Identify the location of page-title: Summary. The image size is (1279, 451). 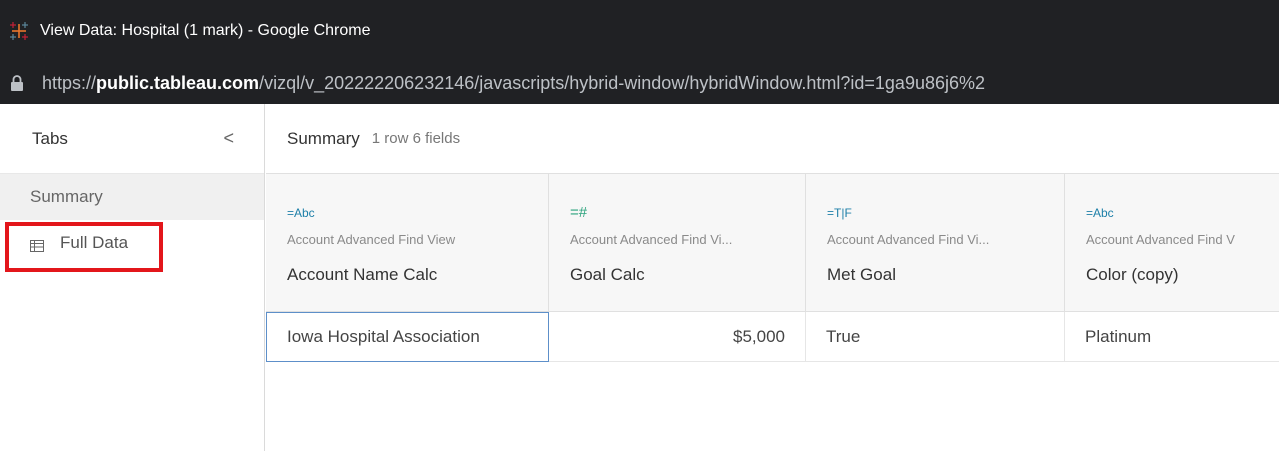
(323, 138).